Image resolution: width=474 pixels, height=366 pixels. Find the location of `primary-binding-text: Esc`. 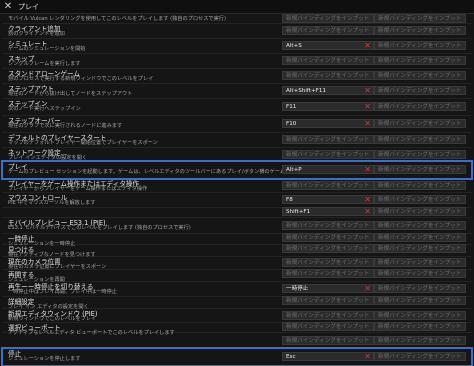

primary-binding-text: Esc is located at coordinates (291, 357).